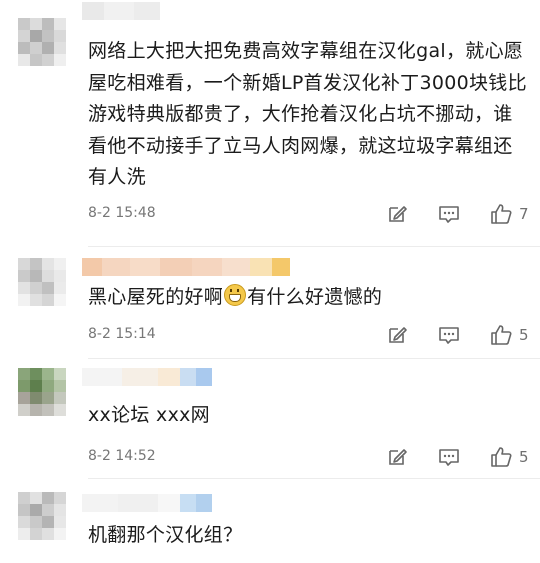 This screenshot has height=563, width=540. I want to click on comment-time: 8-2 15:48, so click(122, 213).